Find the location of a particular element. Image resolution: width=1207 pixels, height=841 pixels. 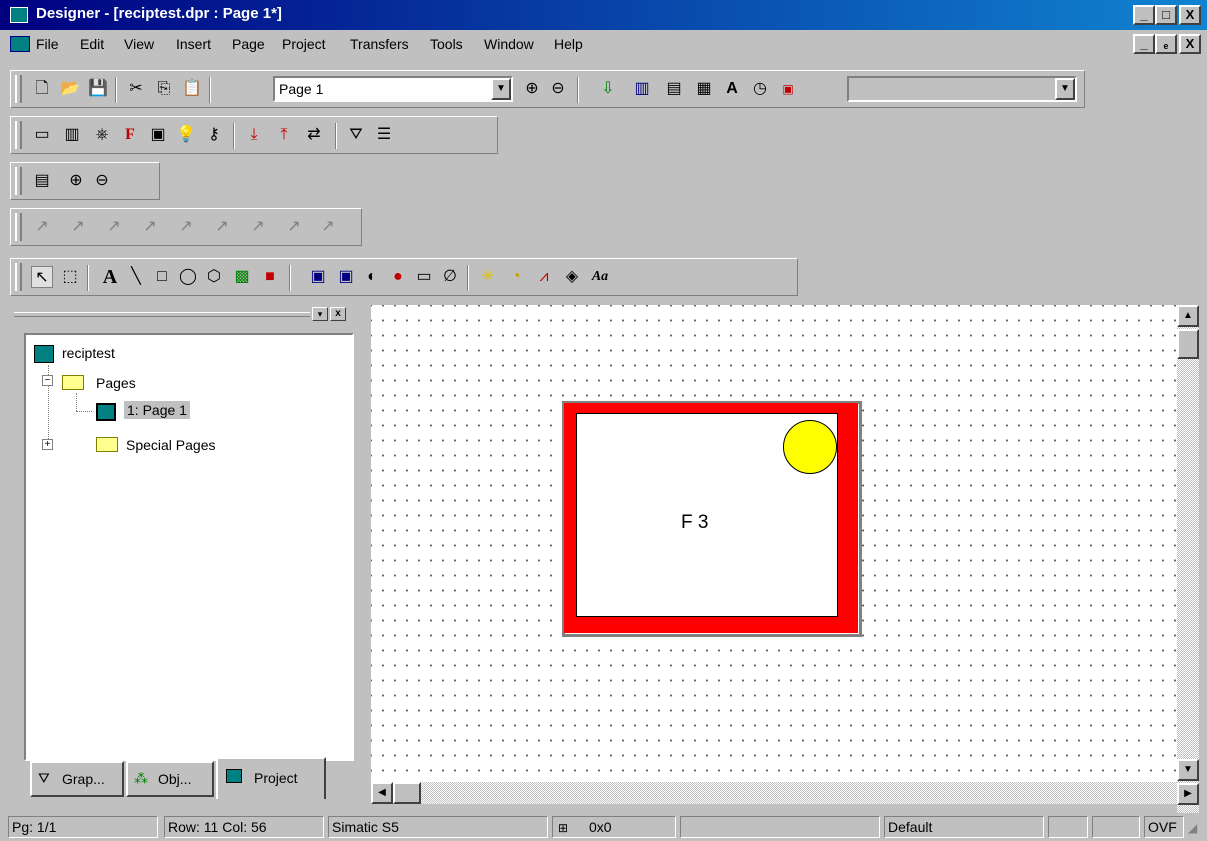

lamp-off-icon: ◐ is located at coordinates (372, 277).